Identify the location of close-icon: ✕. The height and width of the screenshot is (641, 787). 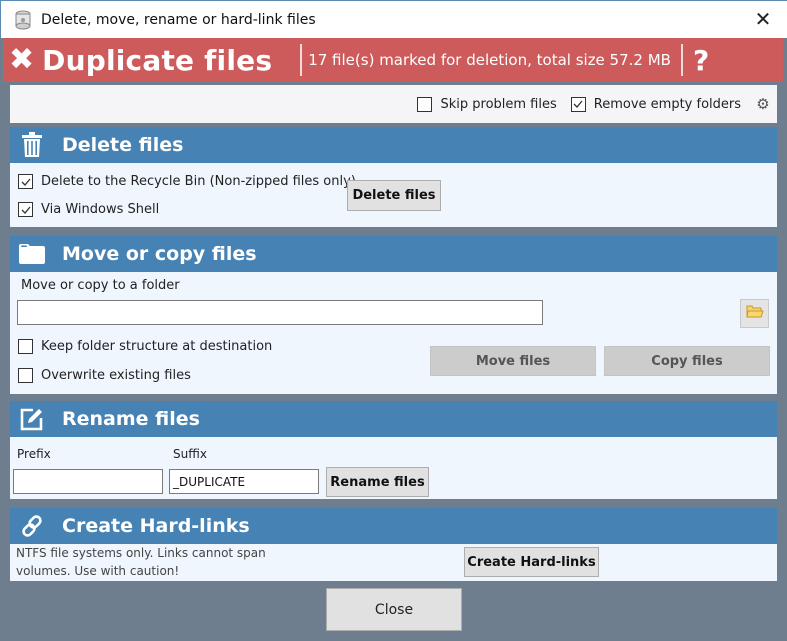
(763, 19).